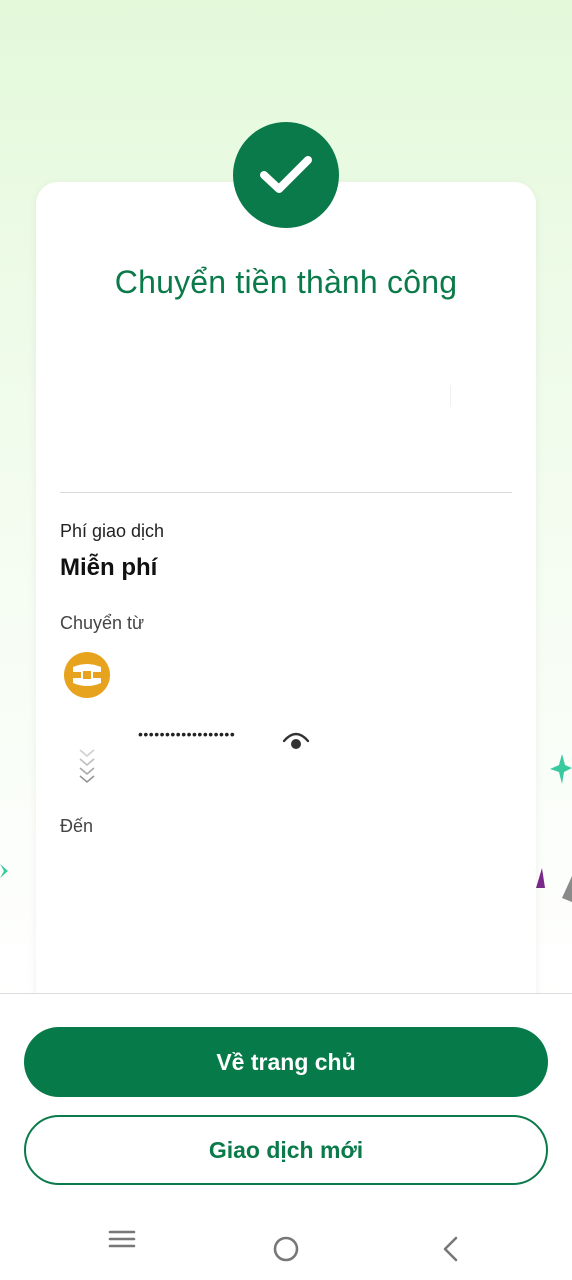 Image resolution: width=572 pixels, height=1280 pixels. I want to click on account-number-masked: ••••••••••••••••••, so click(187, 734).